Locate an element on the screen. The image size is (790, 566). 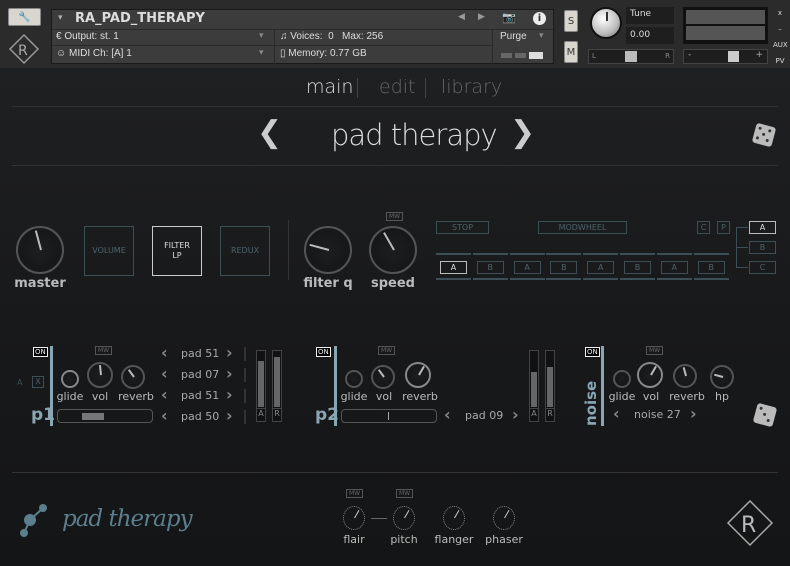
sequence-step-8: B is located at coordinates (711, 267).